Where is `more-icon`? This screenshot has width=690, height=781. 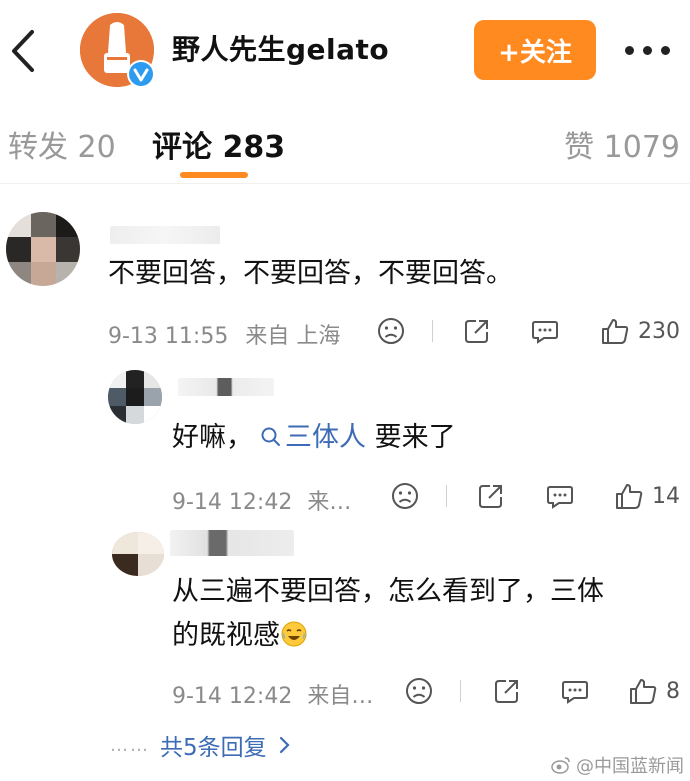 more-icon is located at coordinates (653, 50).